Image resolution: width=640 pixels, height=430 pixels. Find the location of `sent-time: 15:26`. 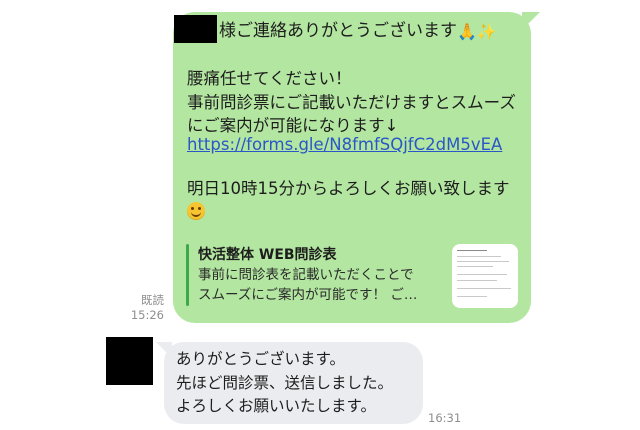

sent-time: 15:26 is located at coordinates (147, 315).